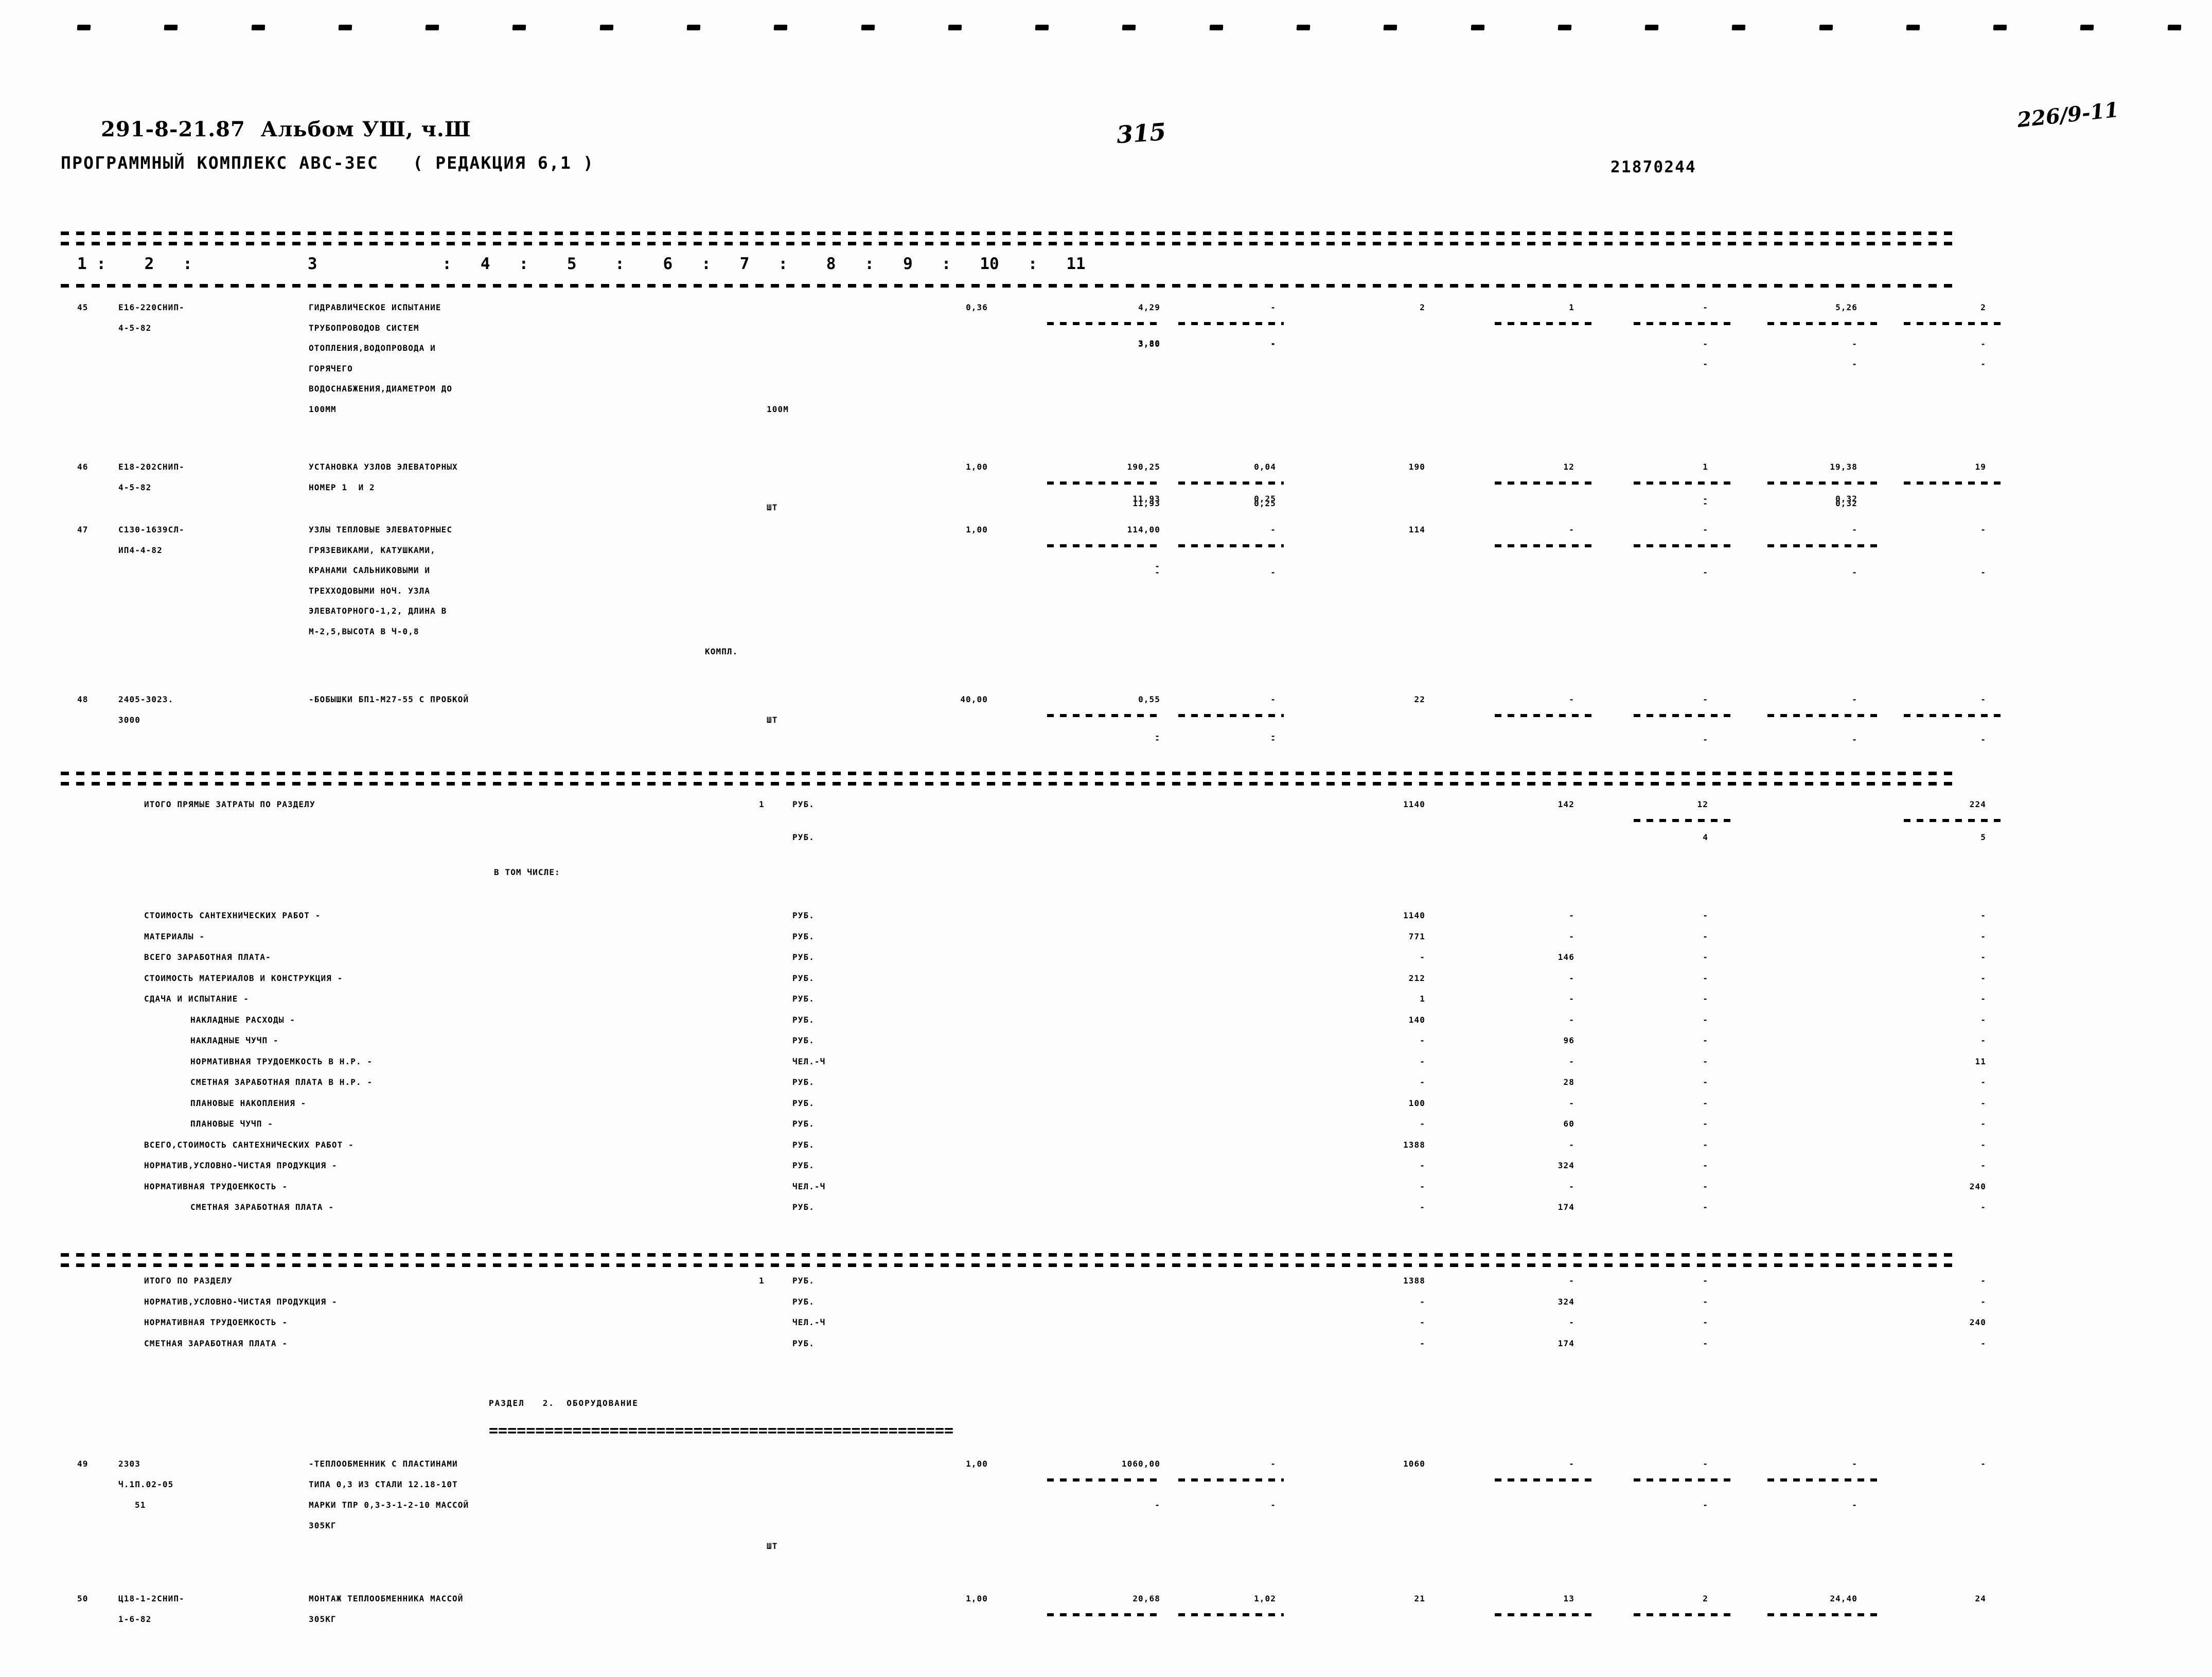 Image resolution: width=2212 pixels, height=1677 pixels. Describe the element at coordinates (242, 1019) in the screenshot. I see `breakdown-label: НАКЛАДНЫЕ РАСХОДЫ -` at that location.